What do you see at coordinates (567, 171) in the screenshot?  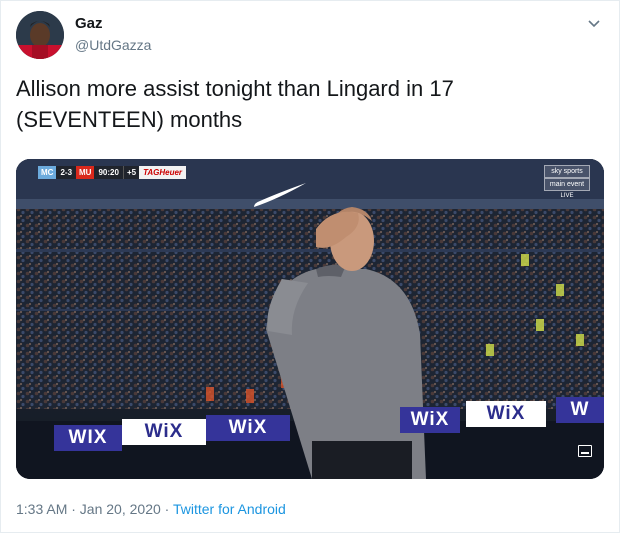 I see `sky-sports-logo: sky sports` at bounding box center [567, 171].